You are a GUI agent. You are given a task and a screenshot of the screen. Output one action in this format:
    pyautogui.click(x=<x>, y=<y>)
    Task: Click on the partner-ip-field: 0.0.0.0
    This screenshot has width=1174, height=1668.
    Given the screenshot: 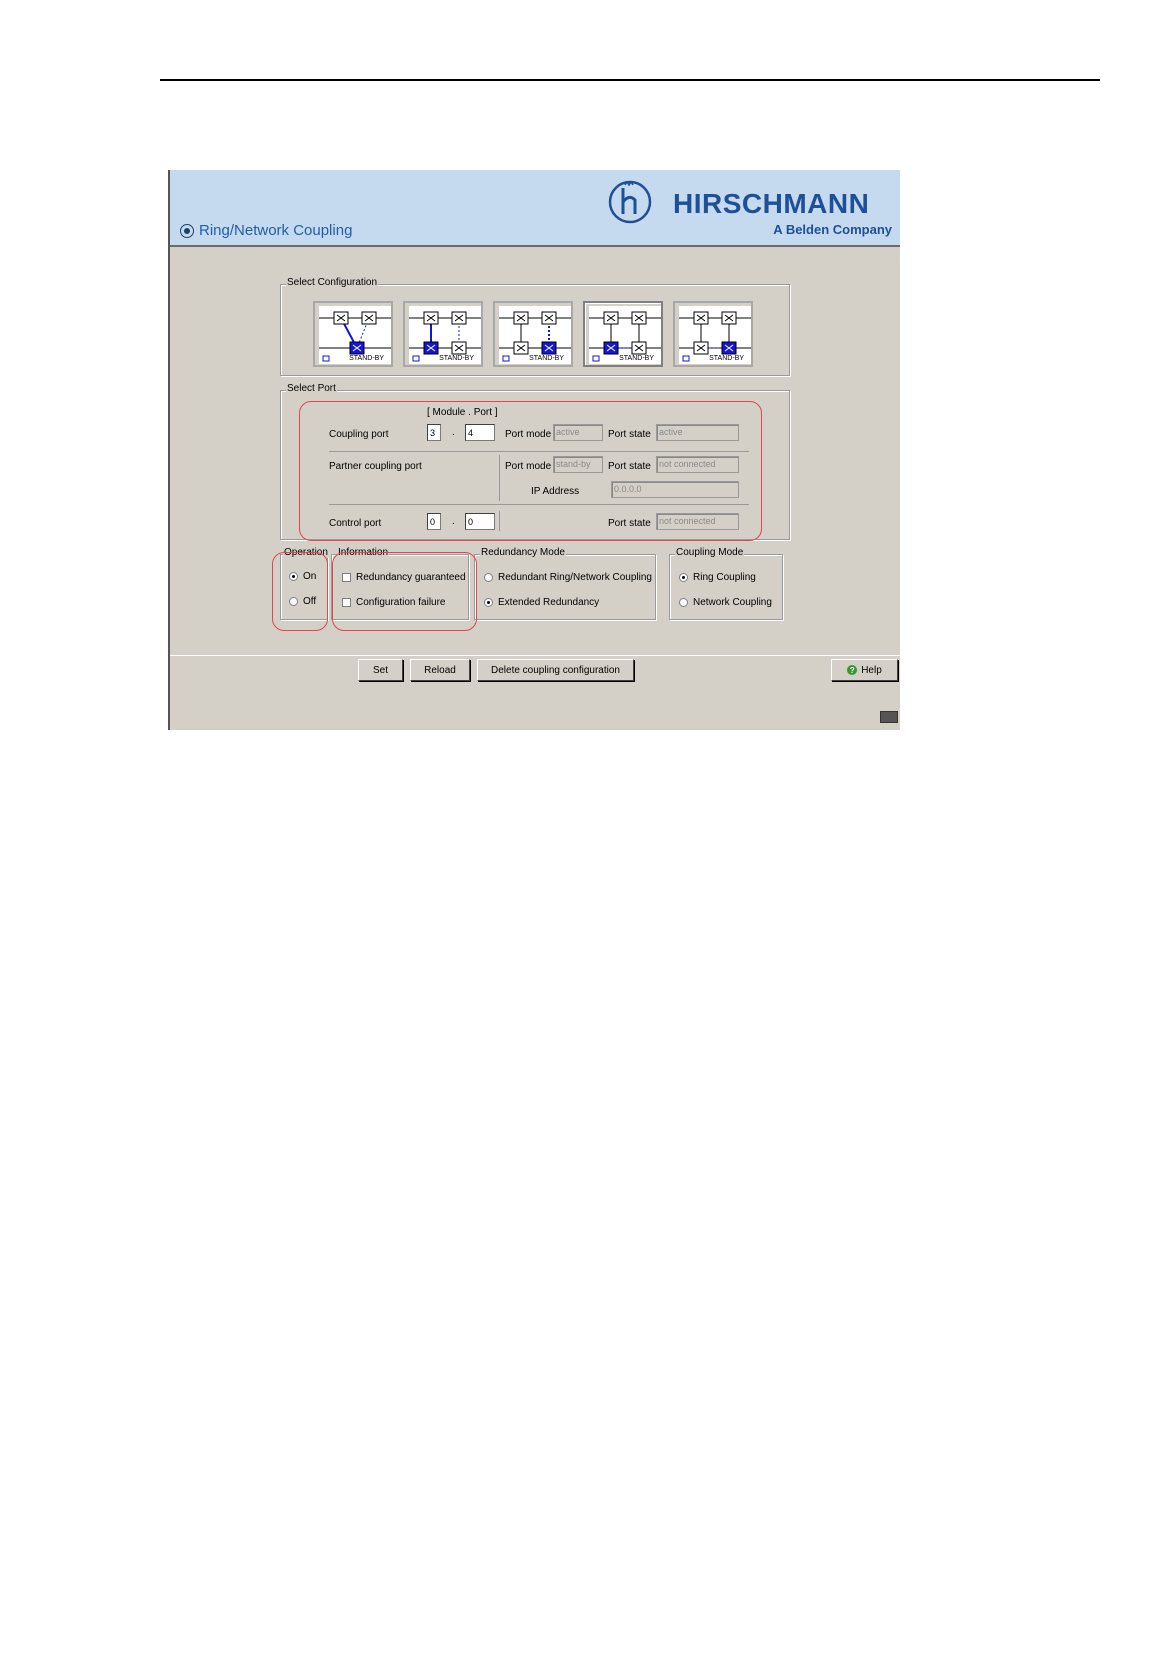 What is the action you would take?
    pyautogui.click(x=675, y=489)
    